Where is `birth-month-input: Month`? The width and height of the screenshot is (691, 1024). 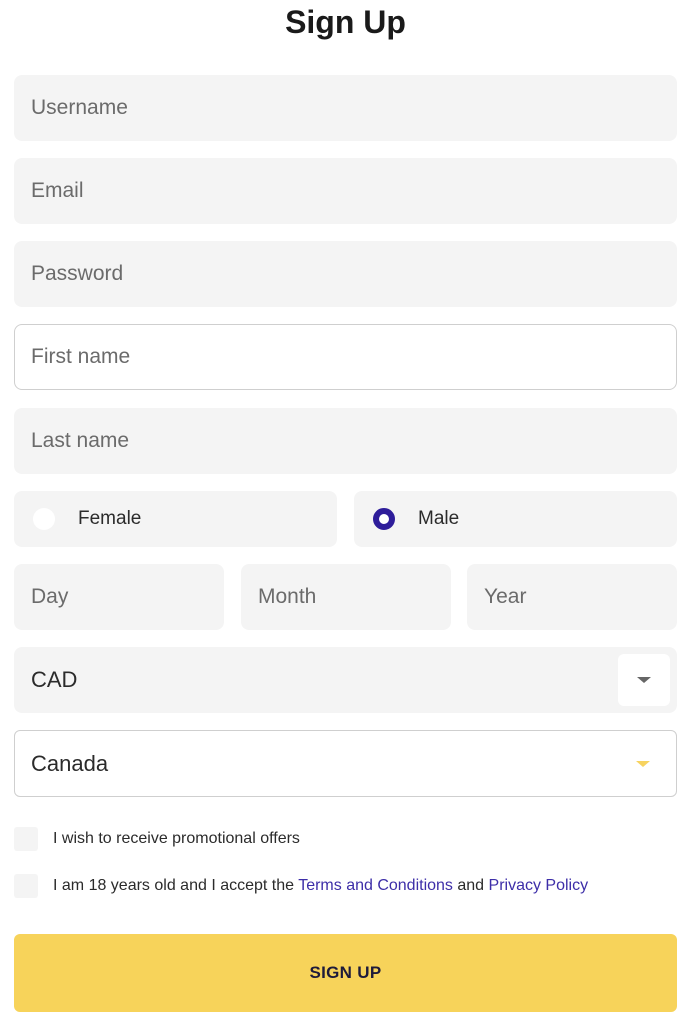
birth-month-input: Month is located at coordinates (346, 597).